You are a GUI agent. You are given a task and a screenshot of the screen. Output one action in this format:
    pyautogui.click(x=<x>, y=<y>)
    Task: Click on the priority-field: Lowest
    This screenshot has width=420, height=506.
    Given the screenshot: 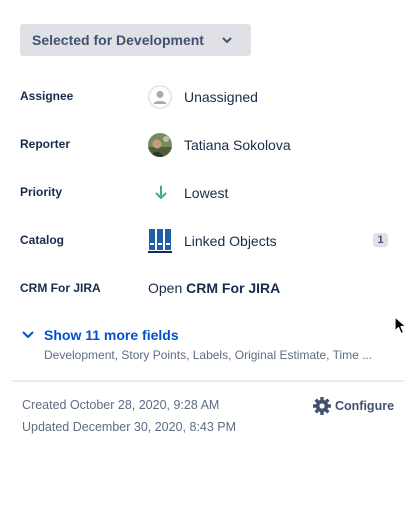 What is the action you would take?
    pyautogui.click(x=188, y=193)
    